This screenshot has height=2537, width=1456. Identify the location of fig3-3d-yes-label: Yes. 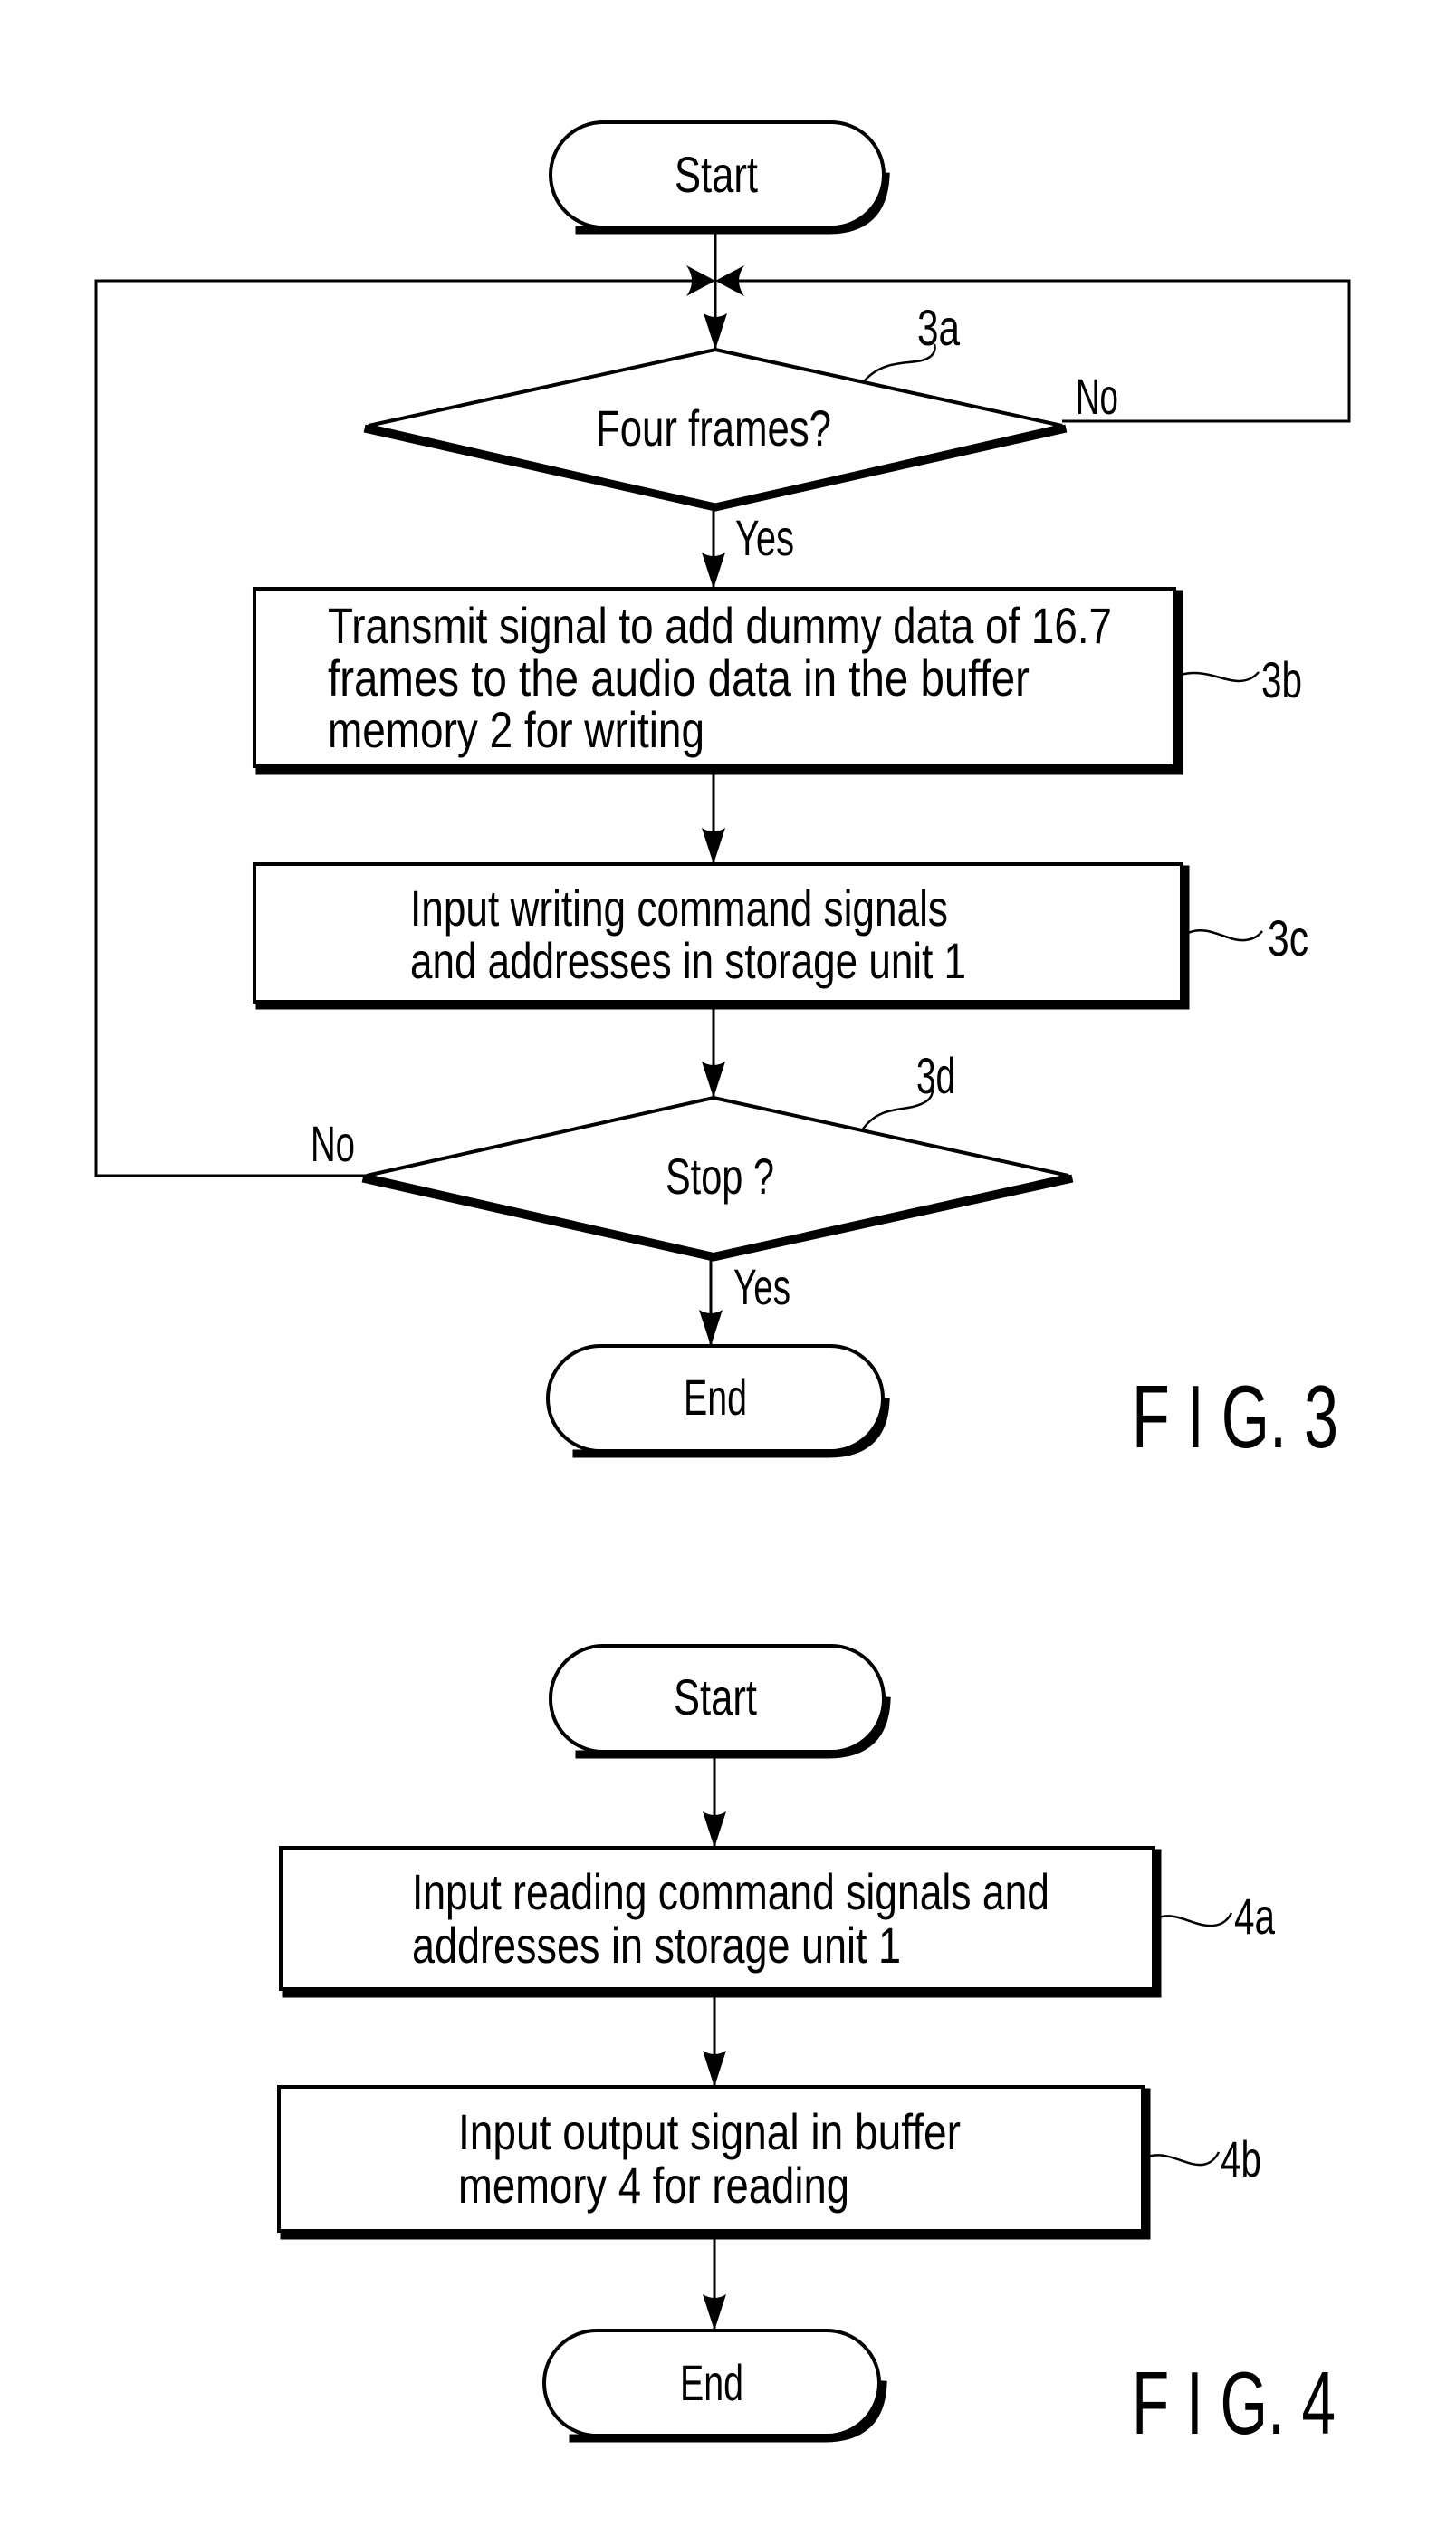
(761, 1286).